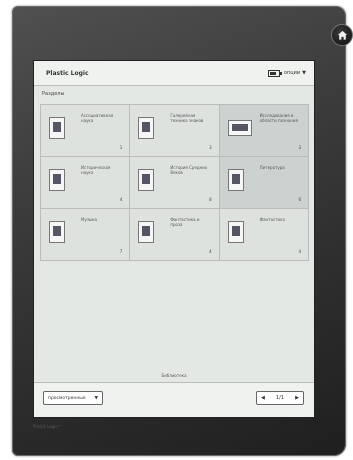 The width and height of the screenshot is (353, 460). I want to click on app-title: Plastic Logic, so click(67, 73).